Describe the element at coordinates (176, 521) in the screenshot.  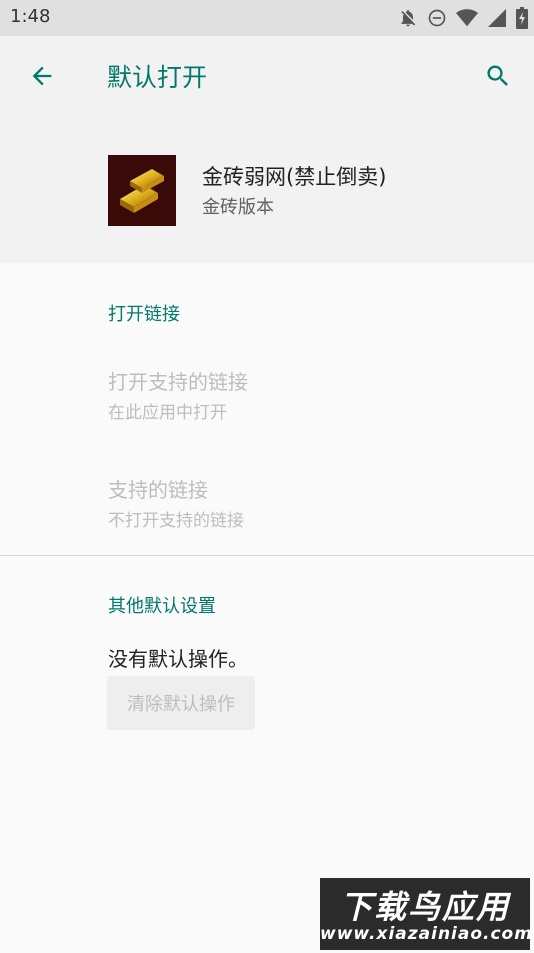
I see `pref-summary: 不打开支持的链接` at that location.